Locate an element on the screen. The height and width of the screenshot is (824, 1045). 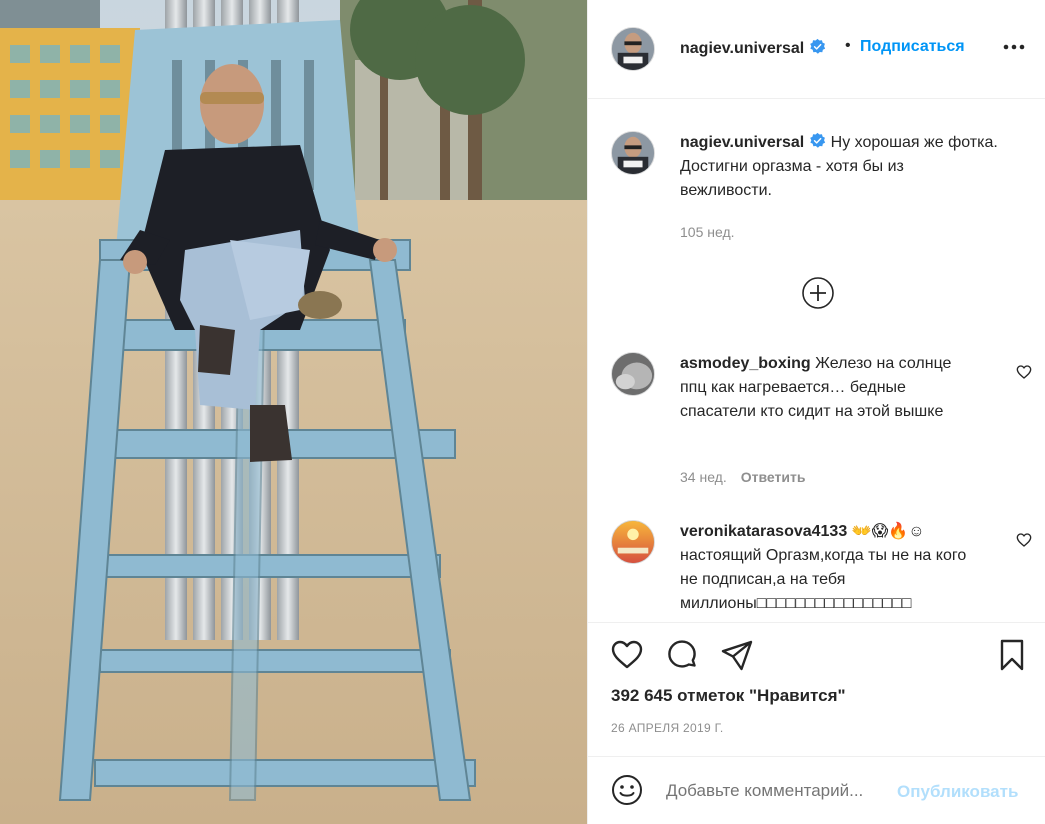
comment-time: 34 нед. is located at coordinates (703, 477).